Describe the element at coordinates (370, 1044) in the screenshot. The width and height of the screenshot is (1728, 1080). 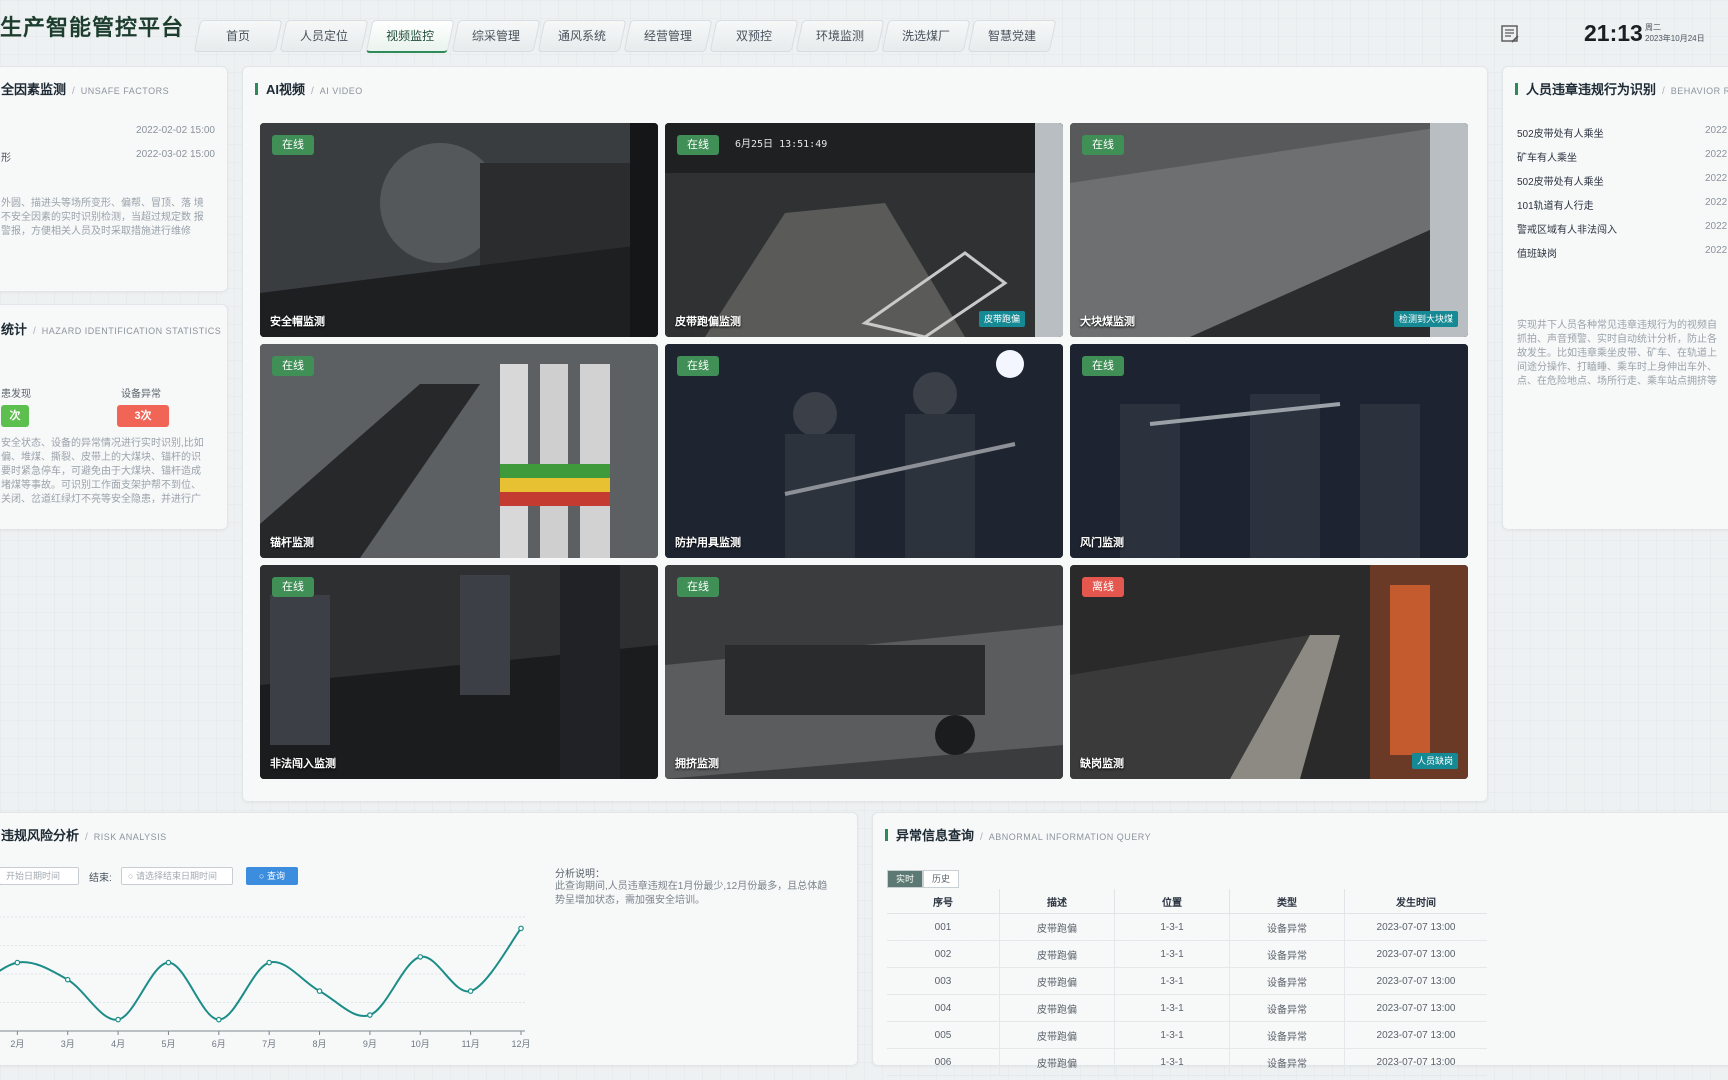
I see `x-tick-label: 9月` at that location.